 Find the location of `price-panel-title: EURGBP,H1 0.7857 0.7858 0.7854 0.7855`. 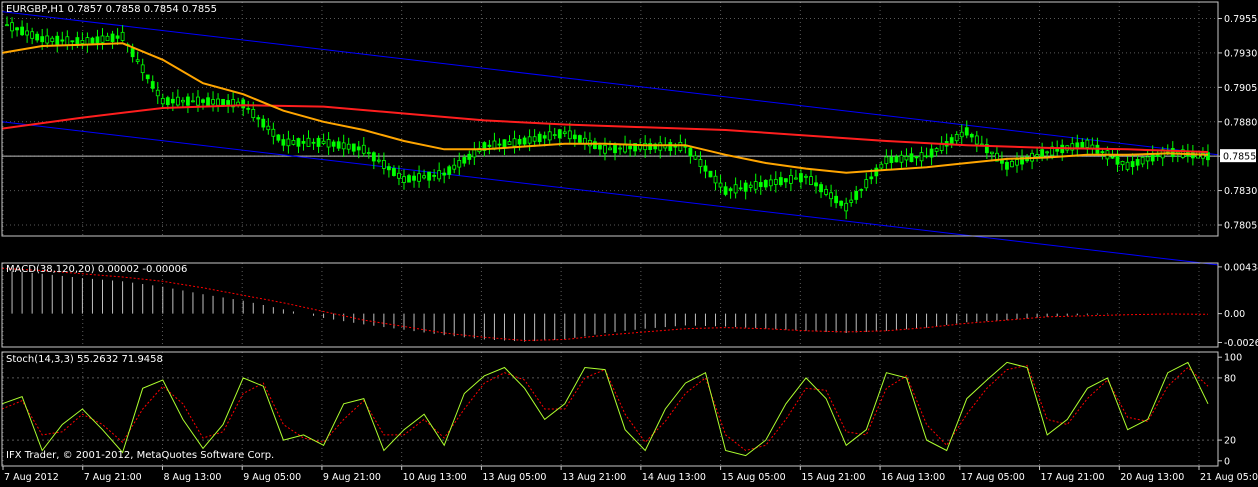

price-panel-title: EURGBP,H1 0.7857 0.7858 0.7854 0.7855 is located at coordinates (111, 9).